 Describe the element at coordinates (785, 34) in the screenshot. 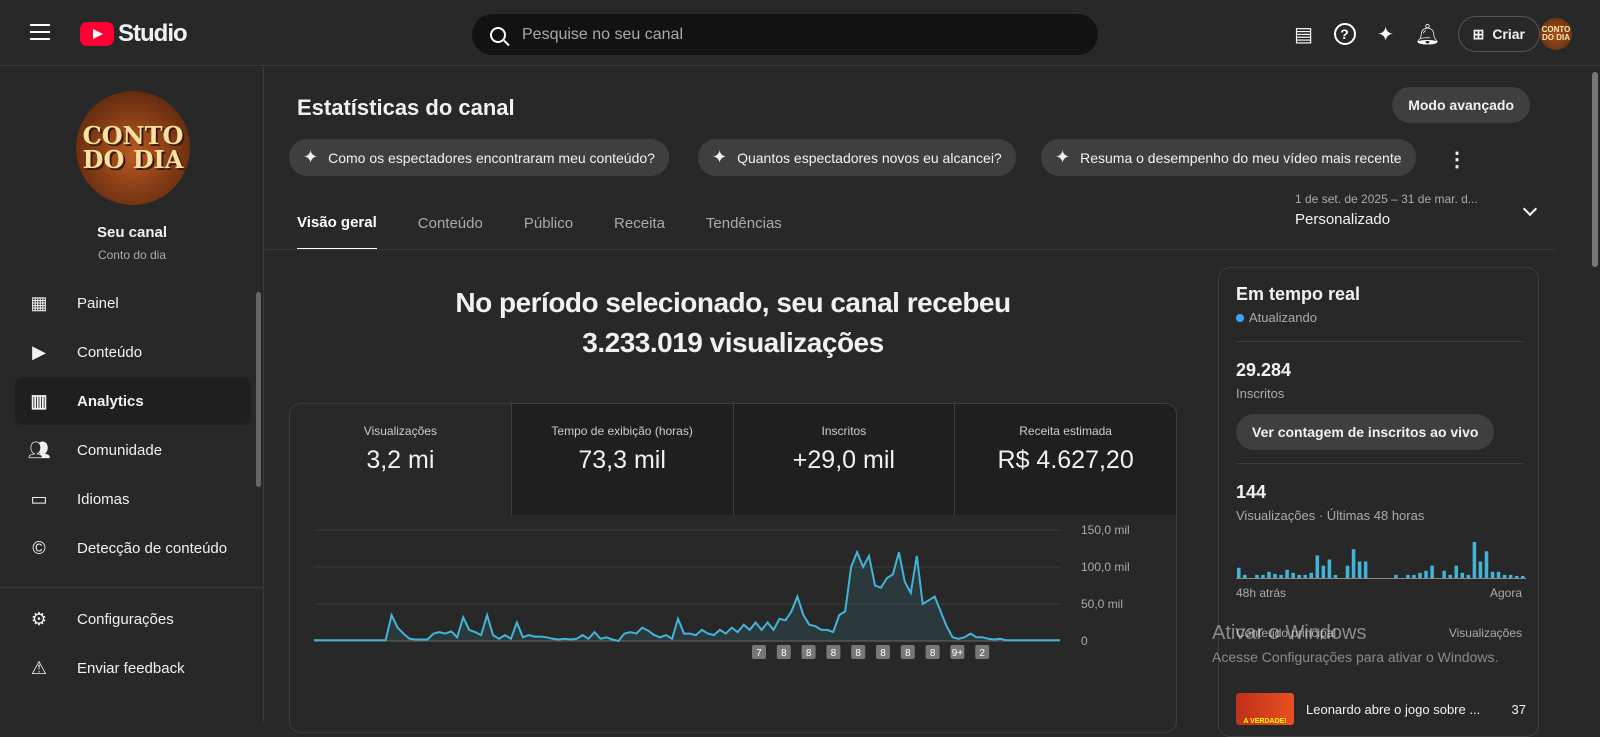

I see `search-input: Pesquise no seu canal` at that location.